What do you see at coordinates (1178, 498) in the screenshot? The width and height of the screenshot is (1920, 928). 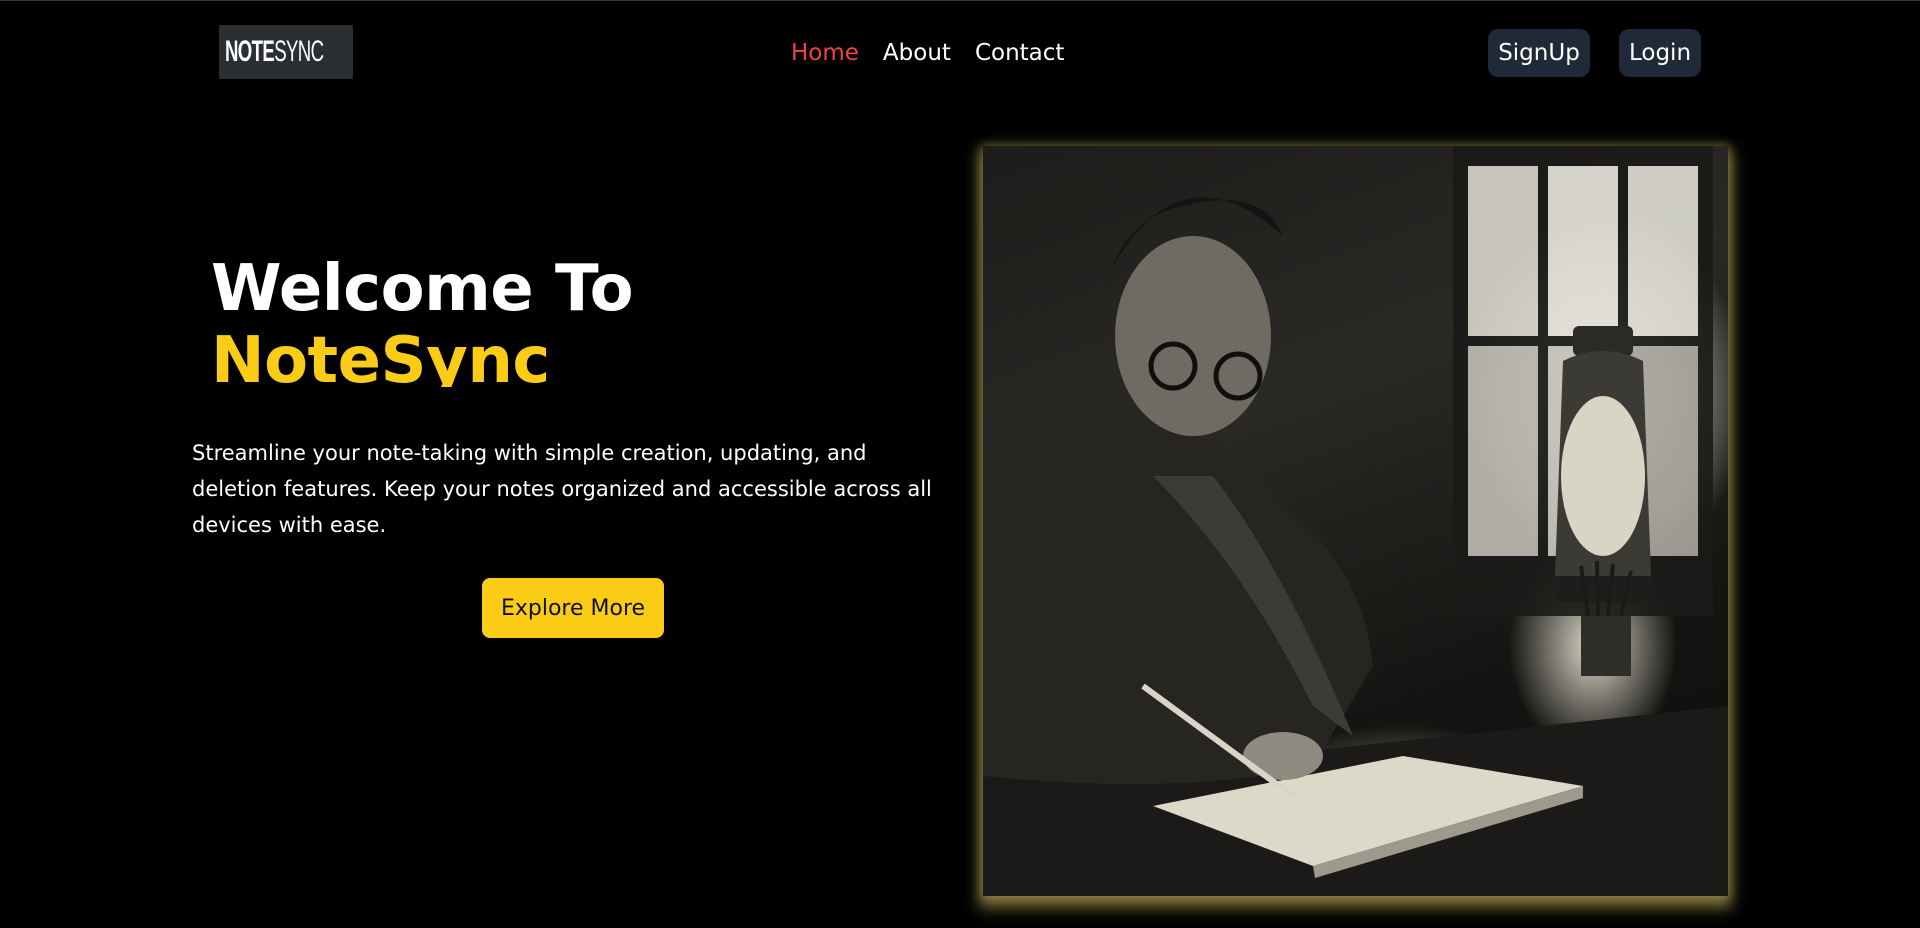 I see `person` at bounding box center [1178, 498].